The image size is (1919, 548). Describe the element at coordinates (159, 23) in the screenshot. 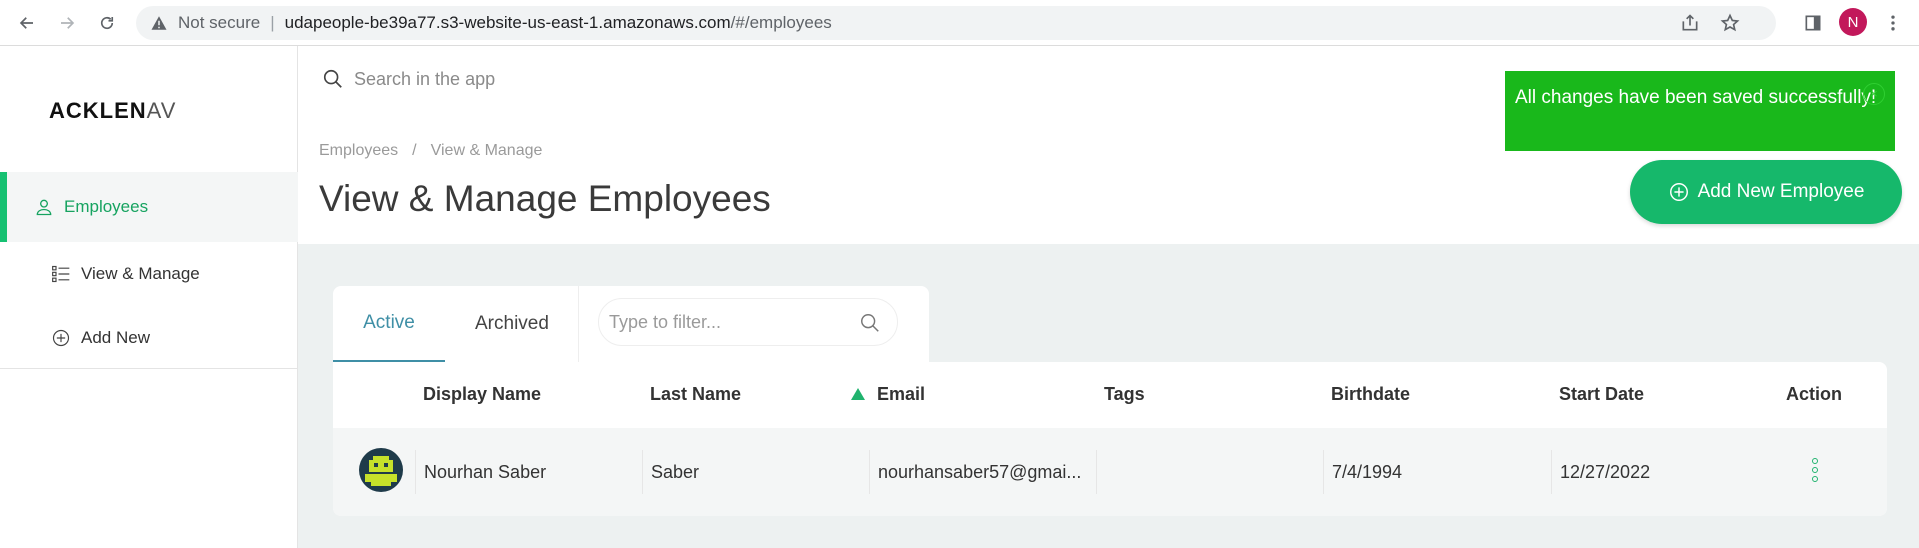

I see `warning-icon` at that location.